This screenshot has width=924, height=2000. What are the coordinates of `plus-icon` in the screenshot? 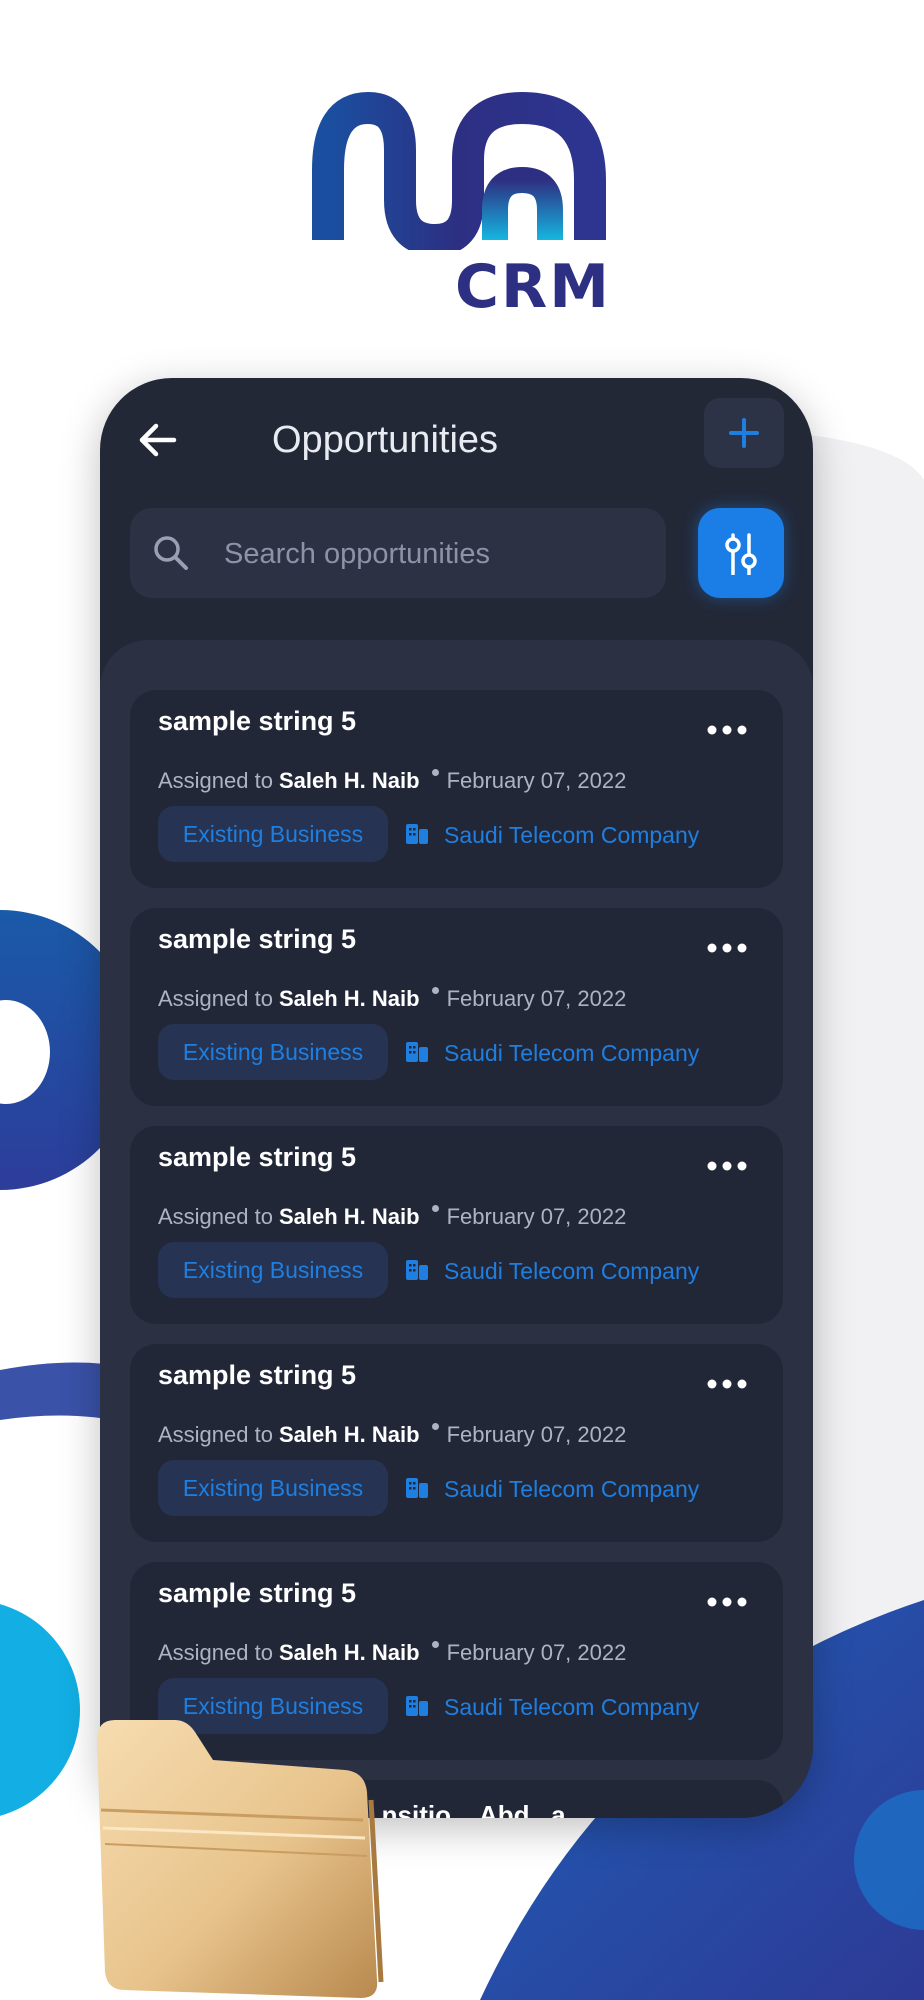 It's located at (744, 433).